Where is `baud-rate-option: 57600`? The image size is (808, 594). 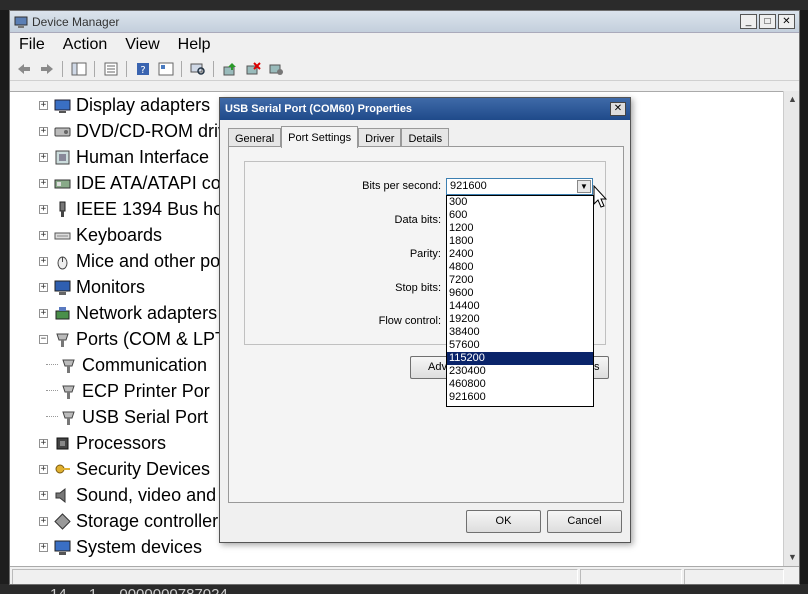
baud-rate-option: 57600 is located at coordinates (520, 345).